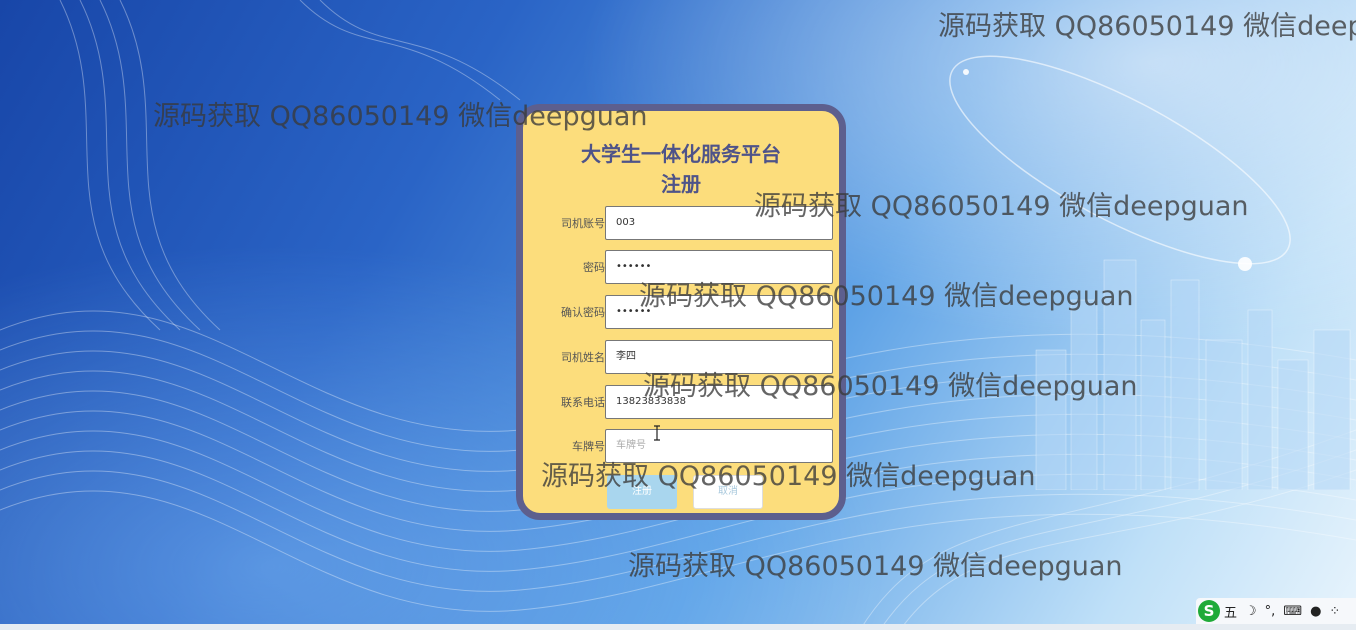 The image size is (1356, 630). What do you see at coordinates (1270, 611) in the screenshot?
I see `punctuation-icon: °,` at bounding box center [1270, 611].